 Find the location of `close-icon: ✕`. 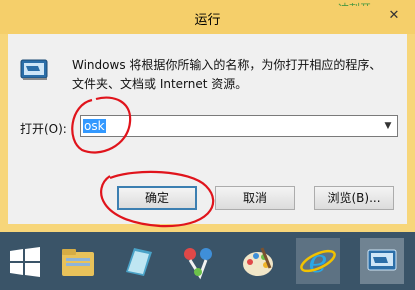

close-icon: ✕ is located at coordinates (394, 15).